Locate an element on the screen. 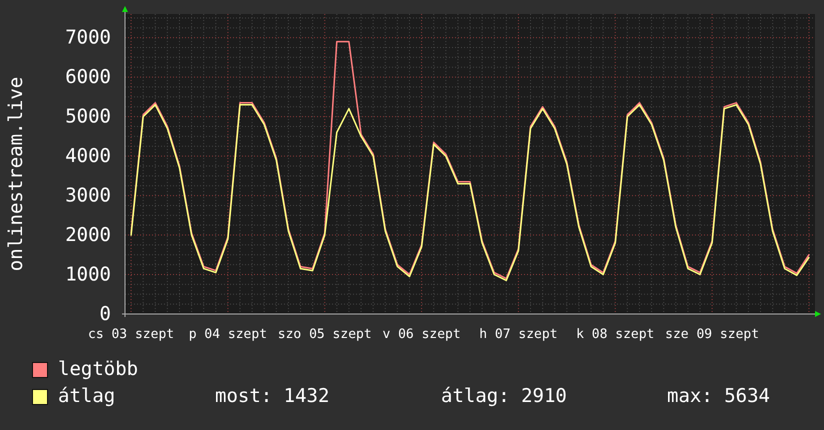 This screenshot has width=824, height=430. x-tick-label: sze 09 szept is located at coordinates (712, 334).